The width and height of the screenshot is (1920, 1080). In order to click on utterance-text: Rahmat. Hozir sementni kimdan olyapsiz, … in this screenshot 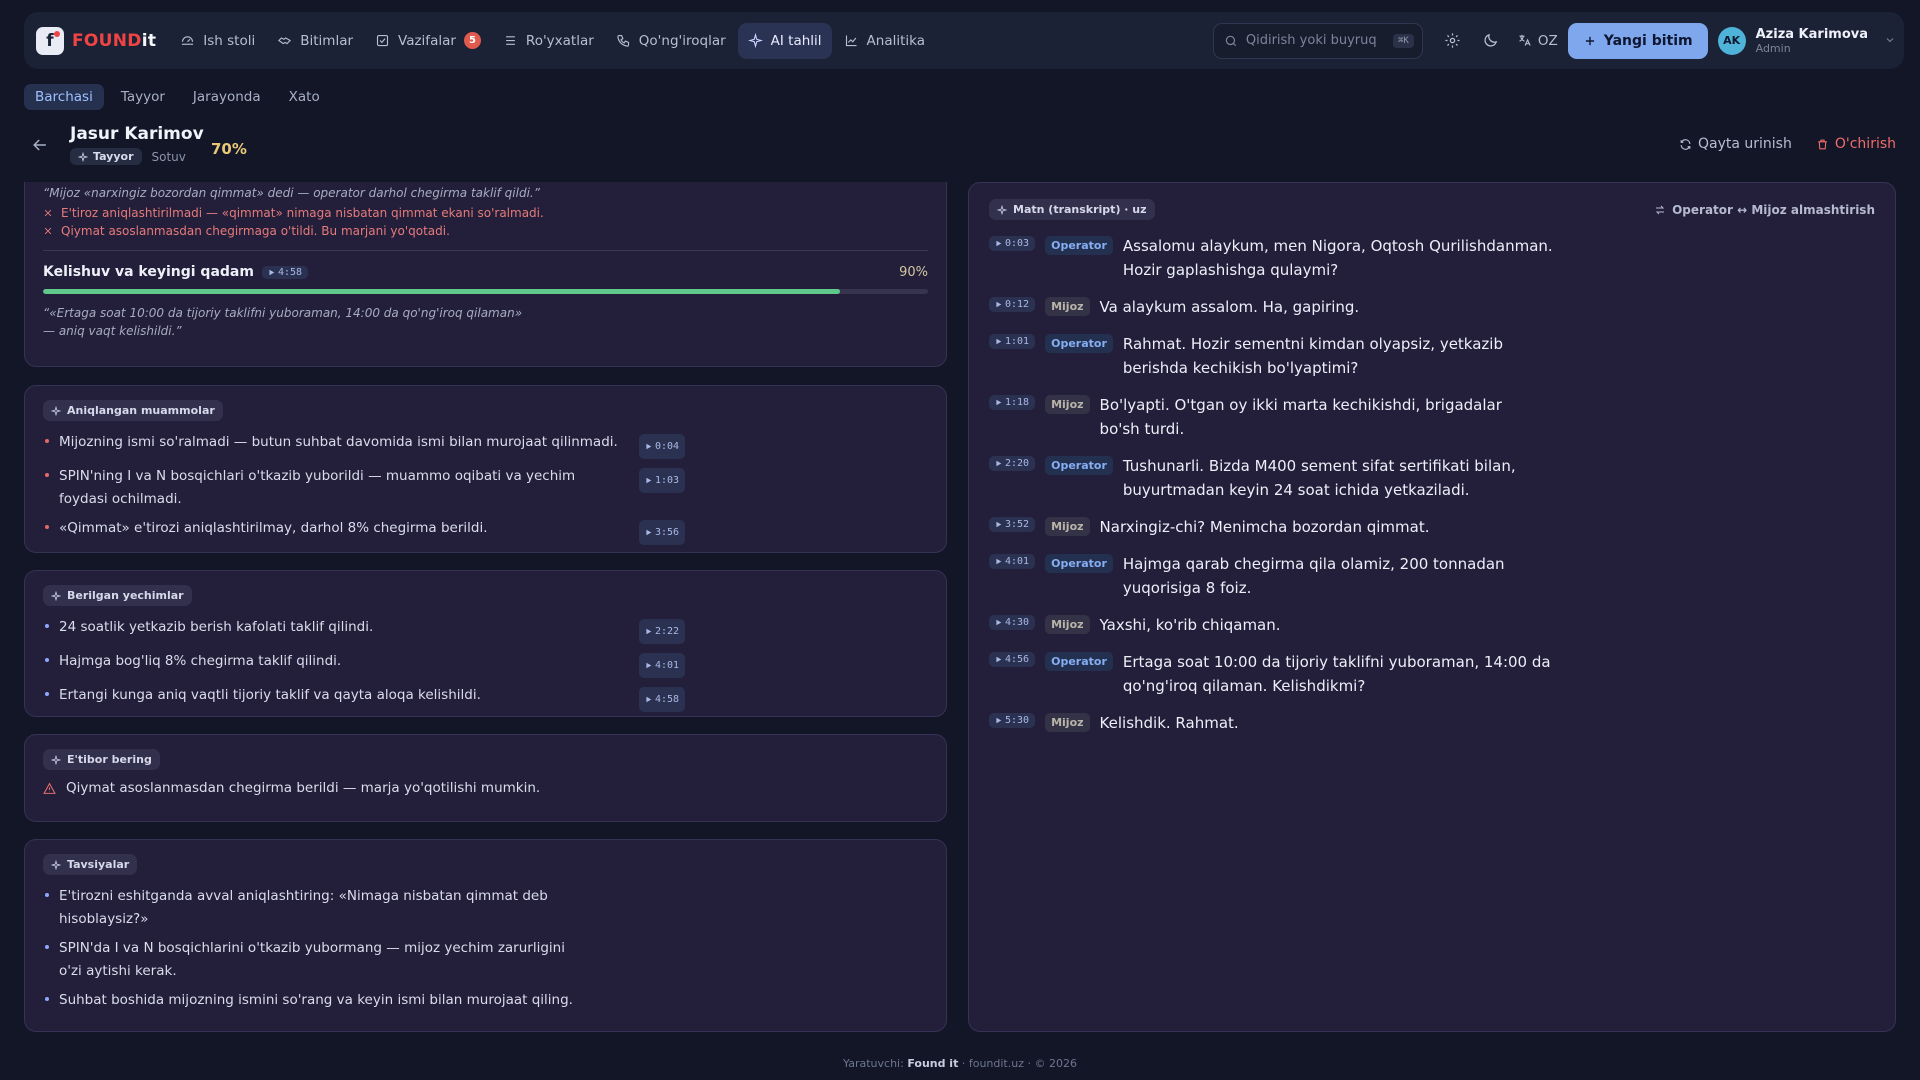, I will do `click(1312, 356)`.